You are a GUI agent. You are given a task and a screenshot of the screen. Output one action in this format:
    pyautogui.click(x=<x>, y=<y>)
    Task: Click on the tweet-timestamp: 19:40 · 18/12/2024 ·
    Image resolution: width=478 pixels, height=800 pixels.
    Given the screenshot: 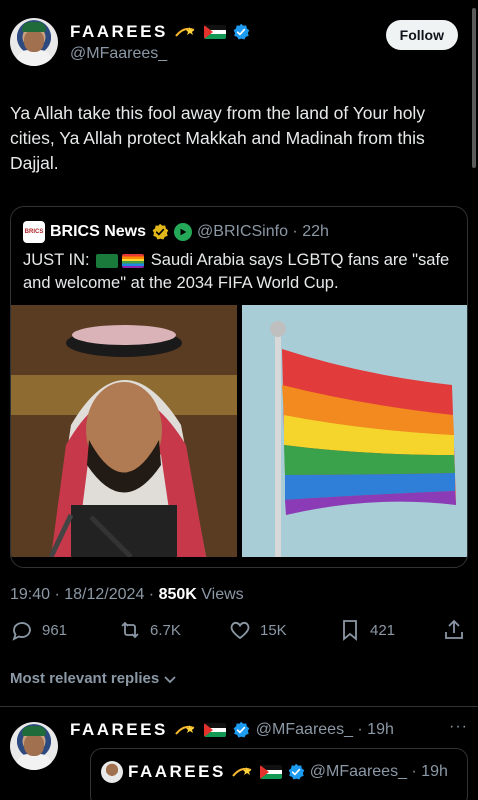 What is the action you would take?
    pyautogui.click(x=84, y=594)
    